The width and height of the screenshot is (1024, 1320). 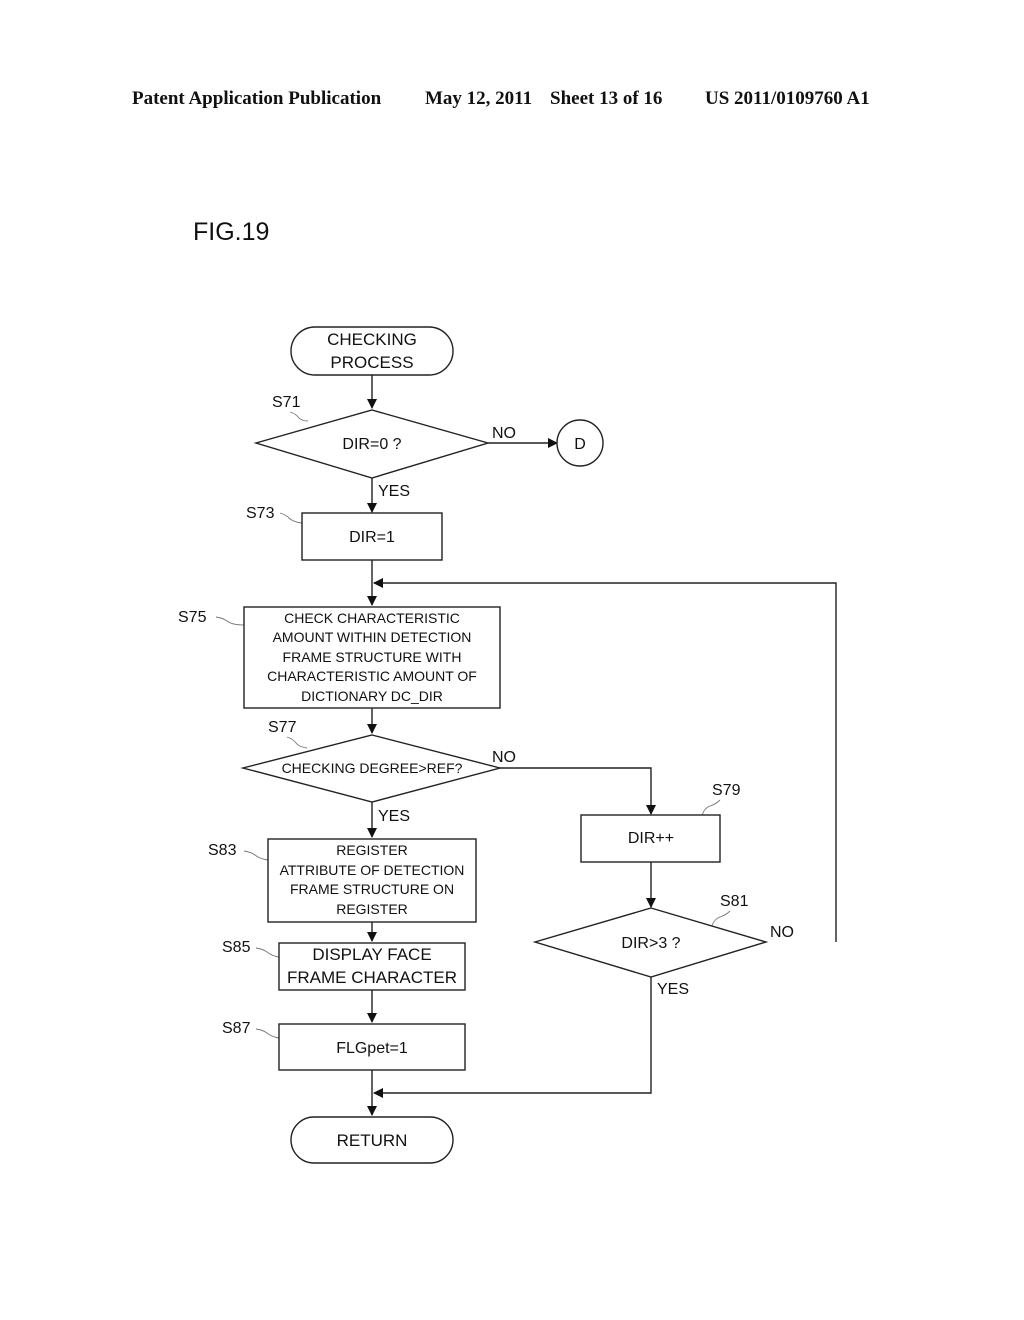 I want to click on step-label-s75: S75, so click(x=192, y=617).